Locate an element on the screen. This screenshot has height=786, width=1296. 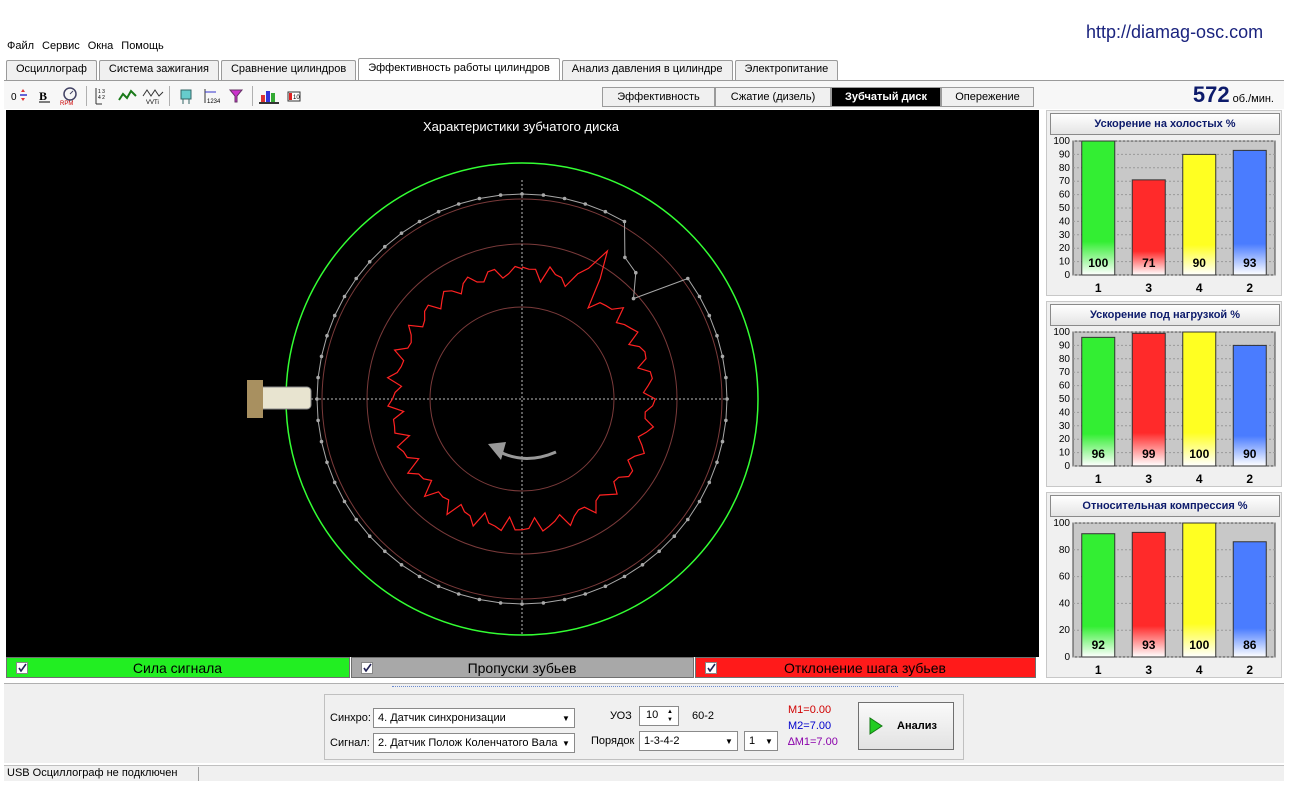
bar is located at coordinates (1199, 399).